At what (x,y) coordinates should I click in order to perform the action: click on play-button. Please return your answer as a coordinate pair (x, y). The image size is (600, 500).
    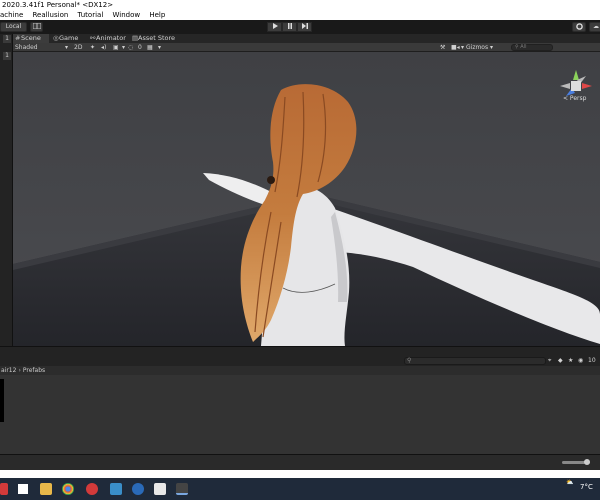
    Looking at the image, I should click on (274, 27).